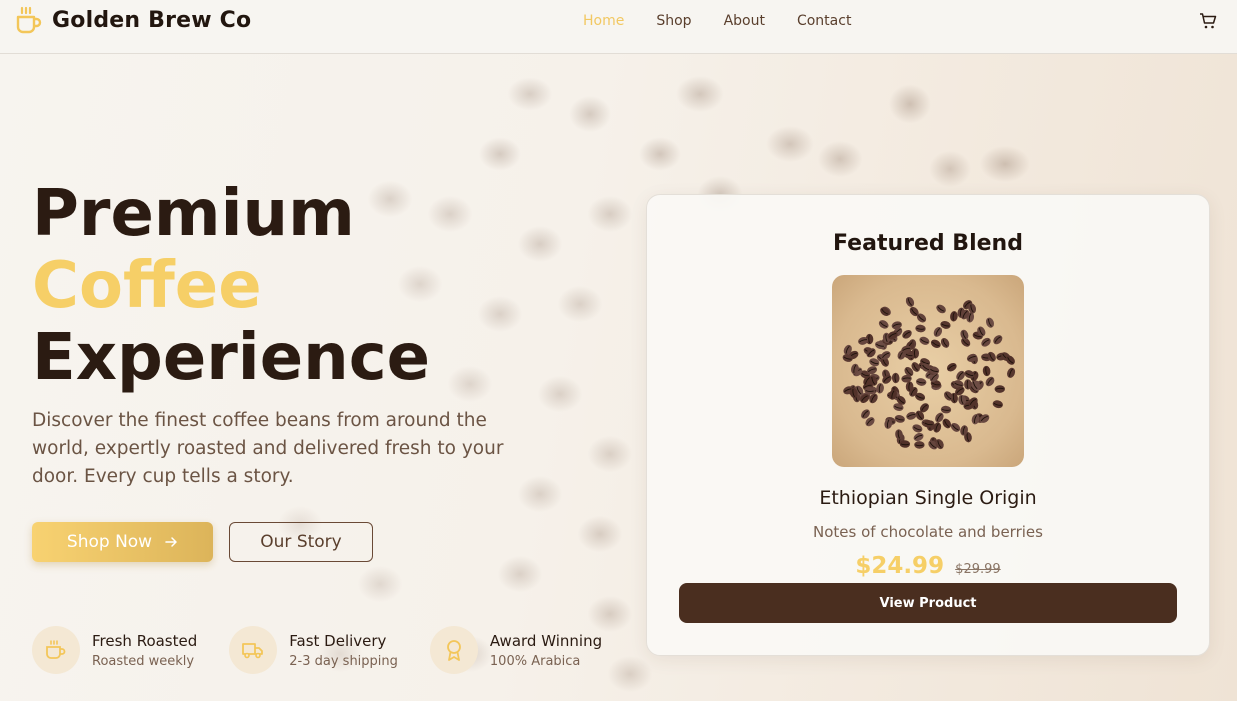 The image size is (1237, 701). What do you see at coordinates (343, 661) in the screenshot?
I see `feature-subtitle: 2-3 day shipping` at bounding box center [343, 661].